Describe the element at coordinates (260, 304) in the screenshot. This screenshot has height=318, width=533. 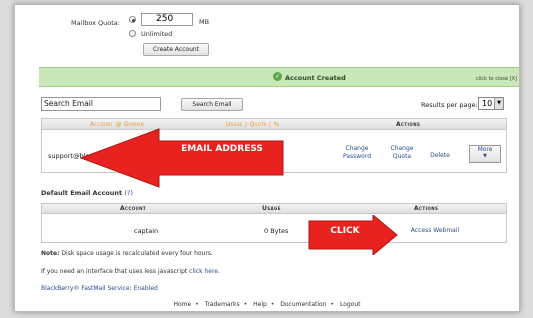
I see `footer-help-link: Help` at that location.